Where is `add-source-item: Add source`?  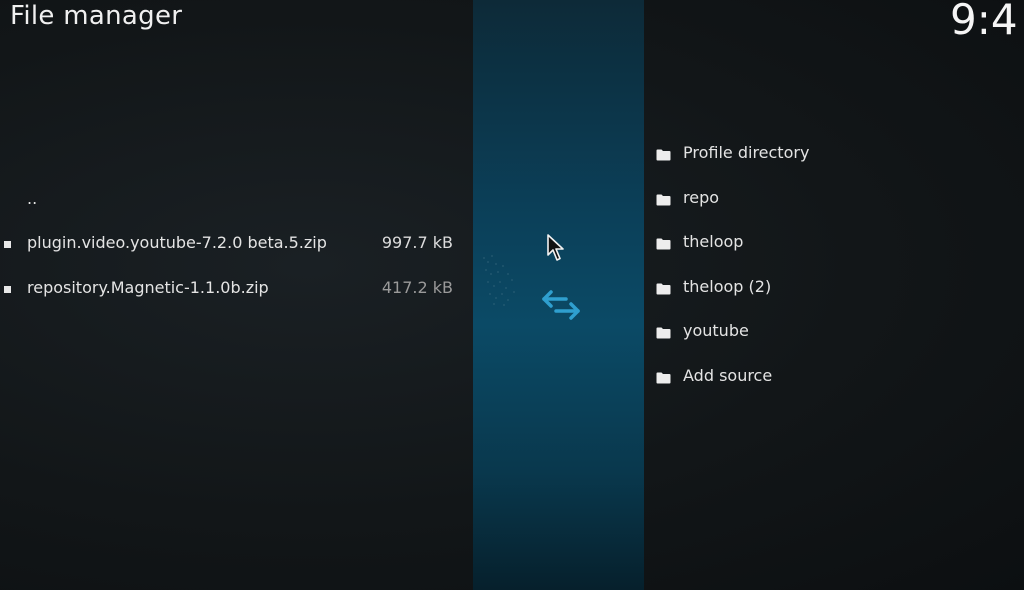
add-source-item: Add source is located at coordinates (834, 378).